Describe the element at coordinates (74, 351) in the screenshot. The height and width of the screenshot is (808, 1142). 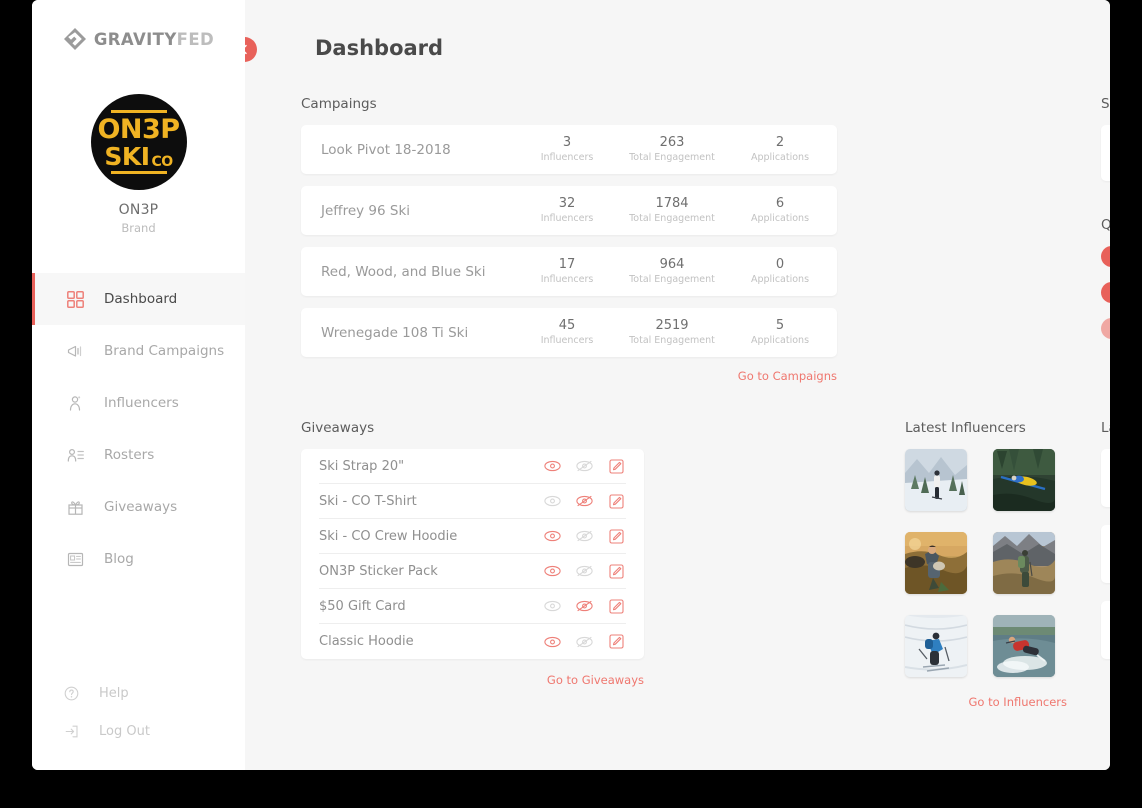
I see `megaphone-icon` at that location.